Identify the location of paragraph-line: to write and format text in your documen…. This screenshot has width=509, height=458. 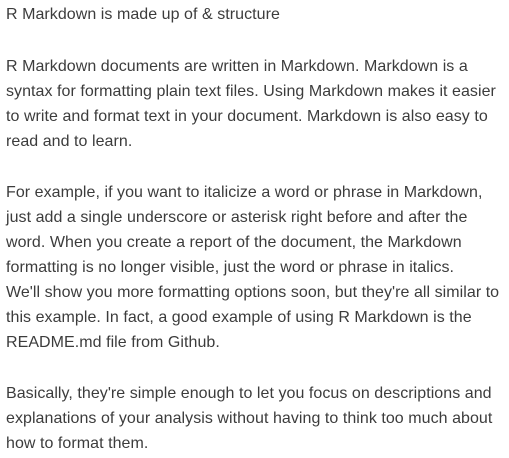
(247, 116).